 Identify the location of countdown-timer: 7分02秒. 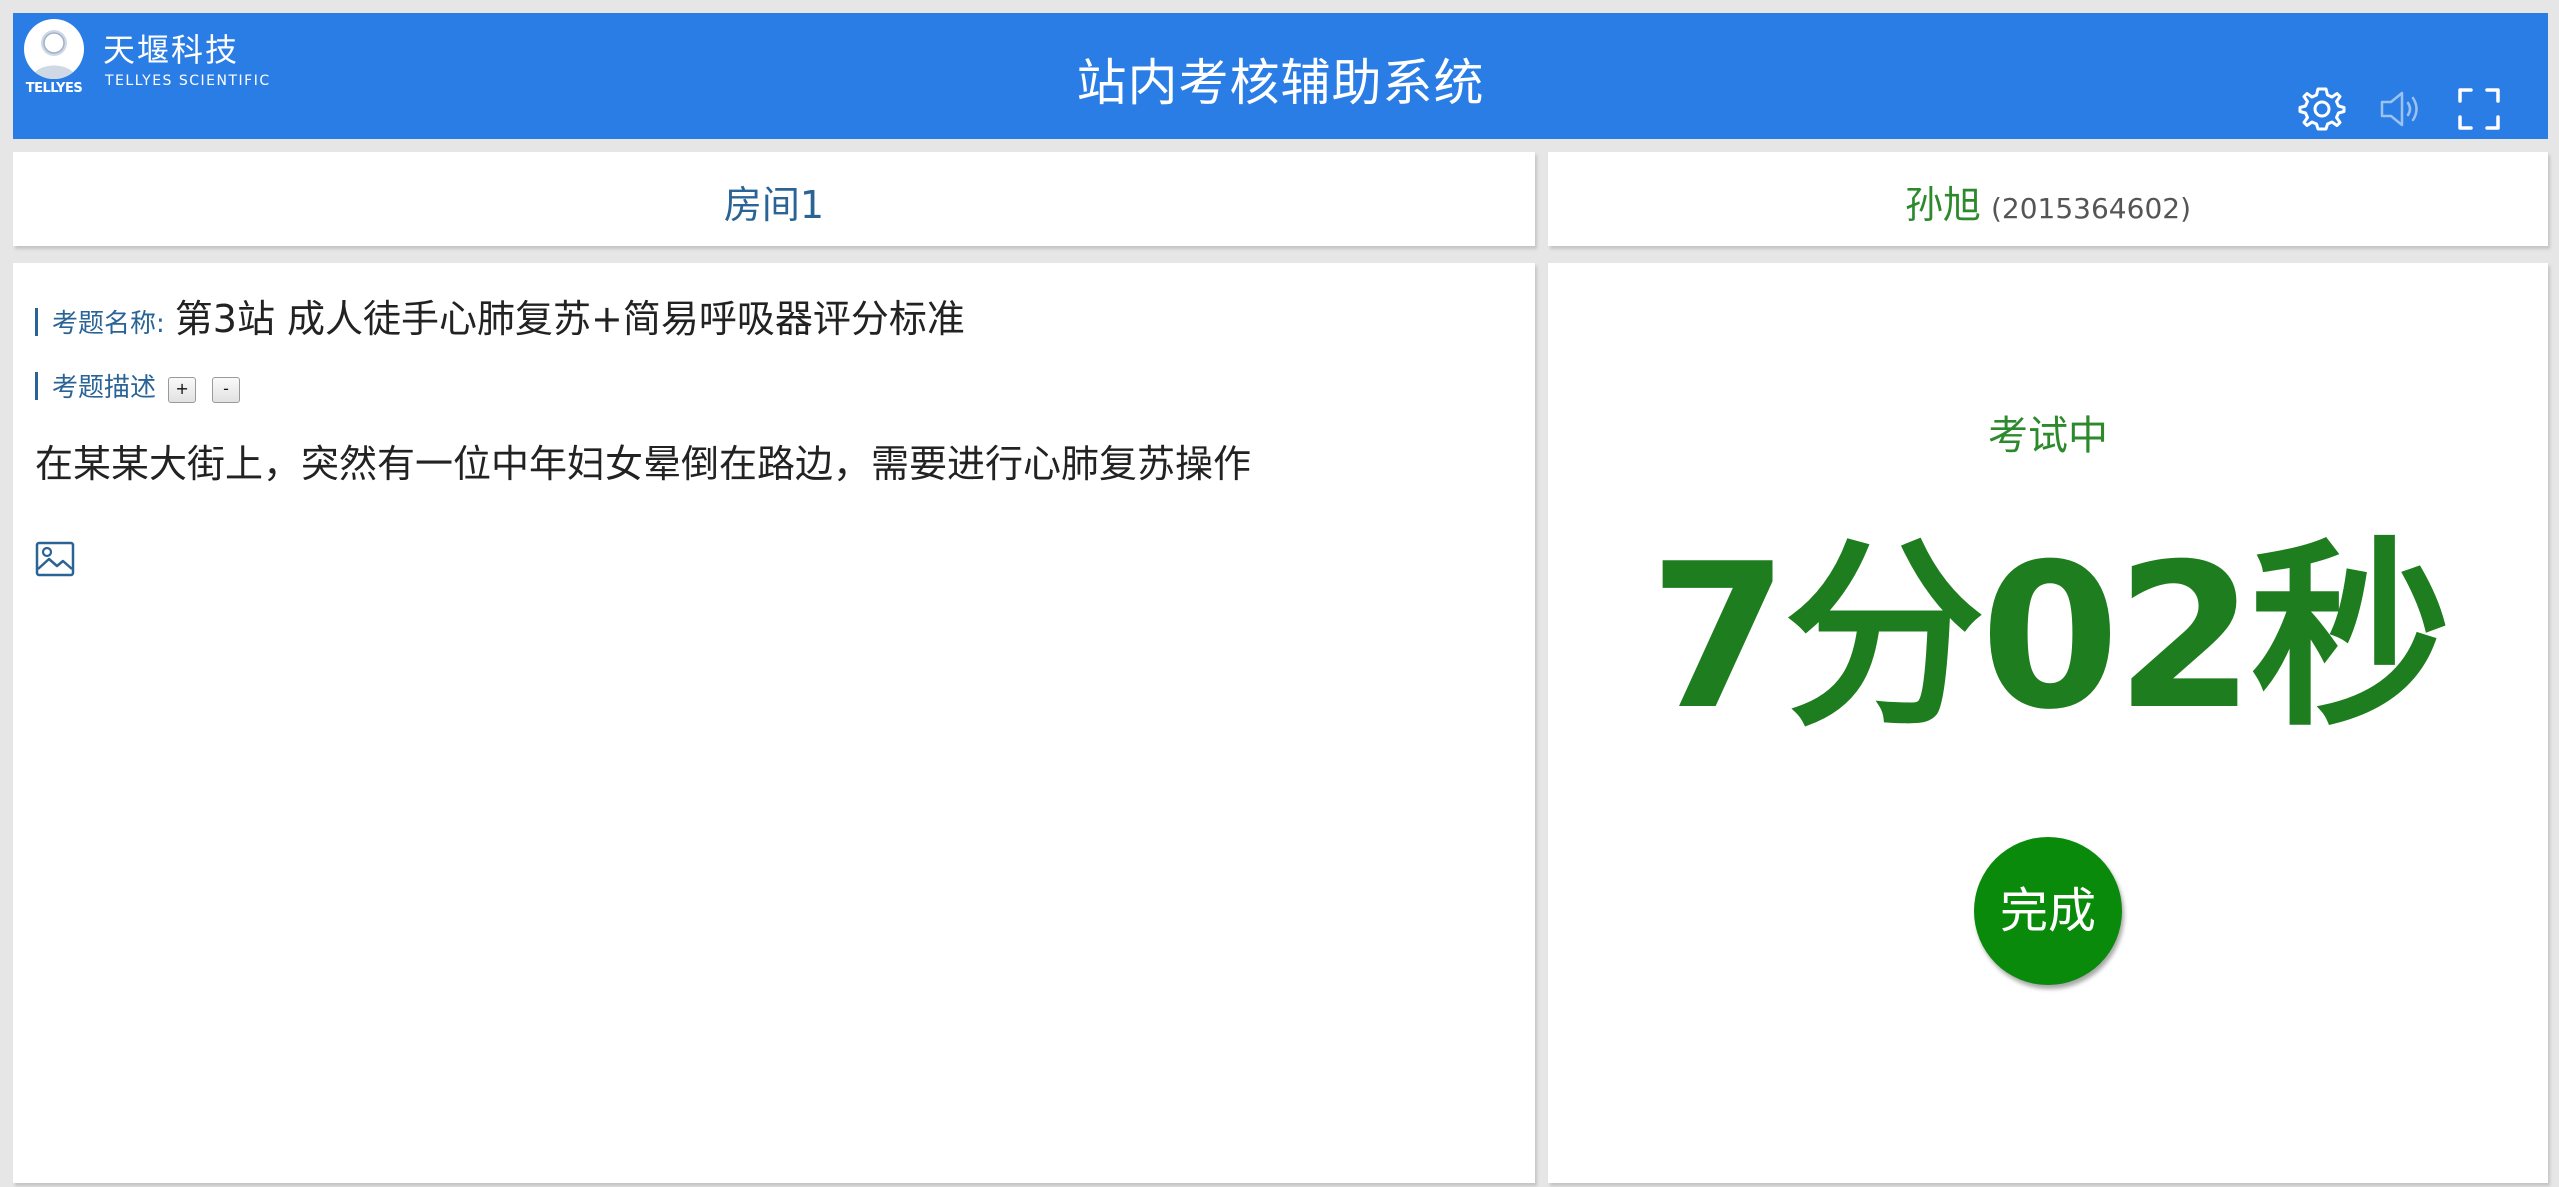
(2049, 637).